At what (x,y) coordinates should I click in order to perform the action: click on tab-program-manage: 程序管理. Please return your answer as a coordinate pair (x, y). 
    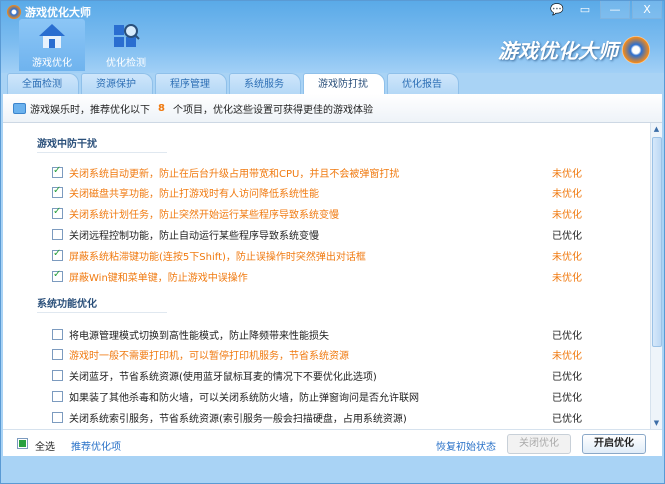
    Looking at the image, I should click on (191, 83).